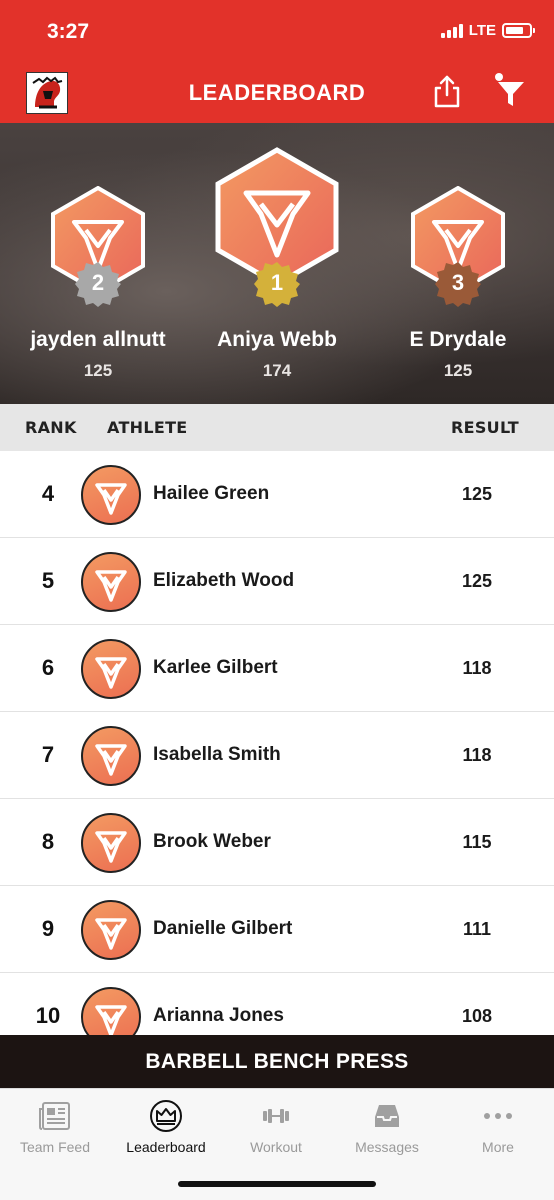 This screenshot has width=554, height=1200. I want to click on tab-workout: Workout, so click(276, 1127).